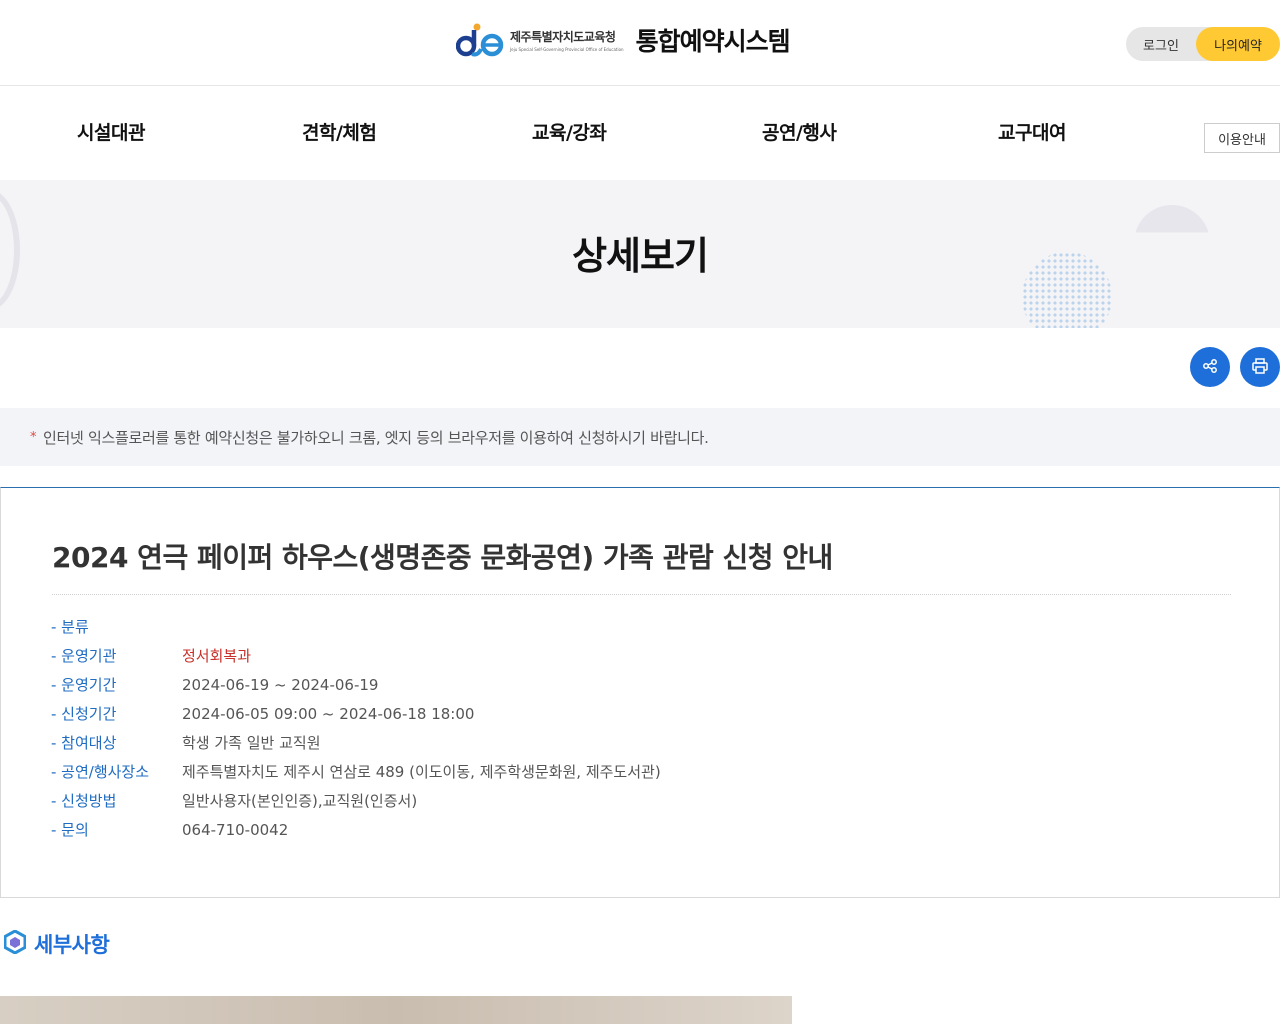  I want to click on title-divider, so click(641, 594).